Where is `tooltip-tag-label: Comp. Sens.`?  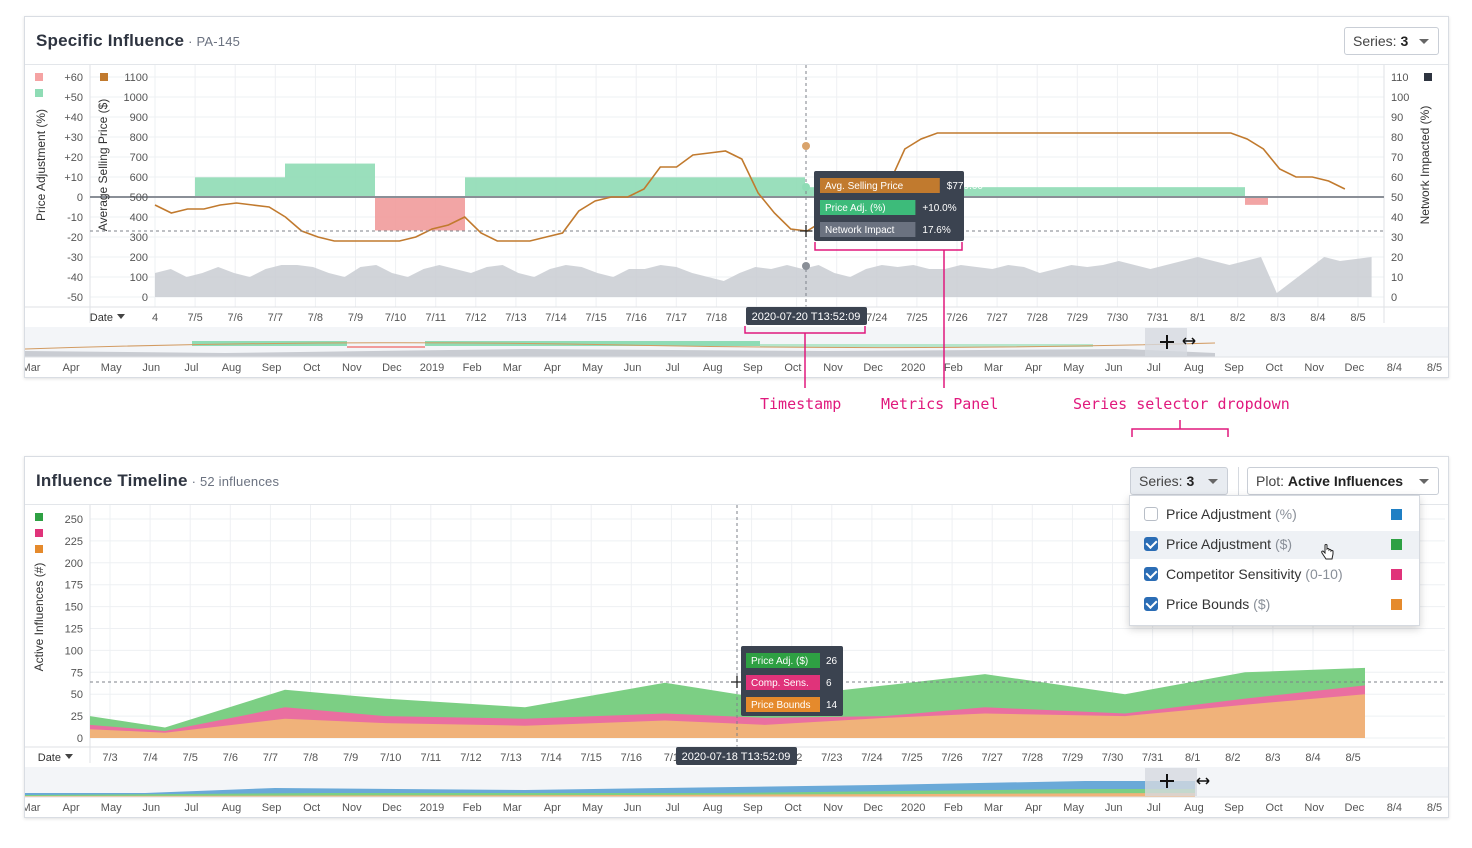 tooltip-tag-label: Comp. Sens. is located at coordinates (780, 683).